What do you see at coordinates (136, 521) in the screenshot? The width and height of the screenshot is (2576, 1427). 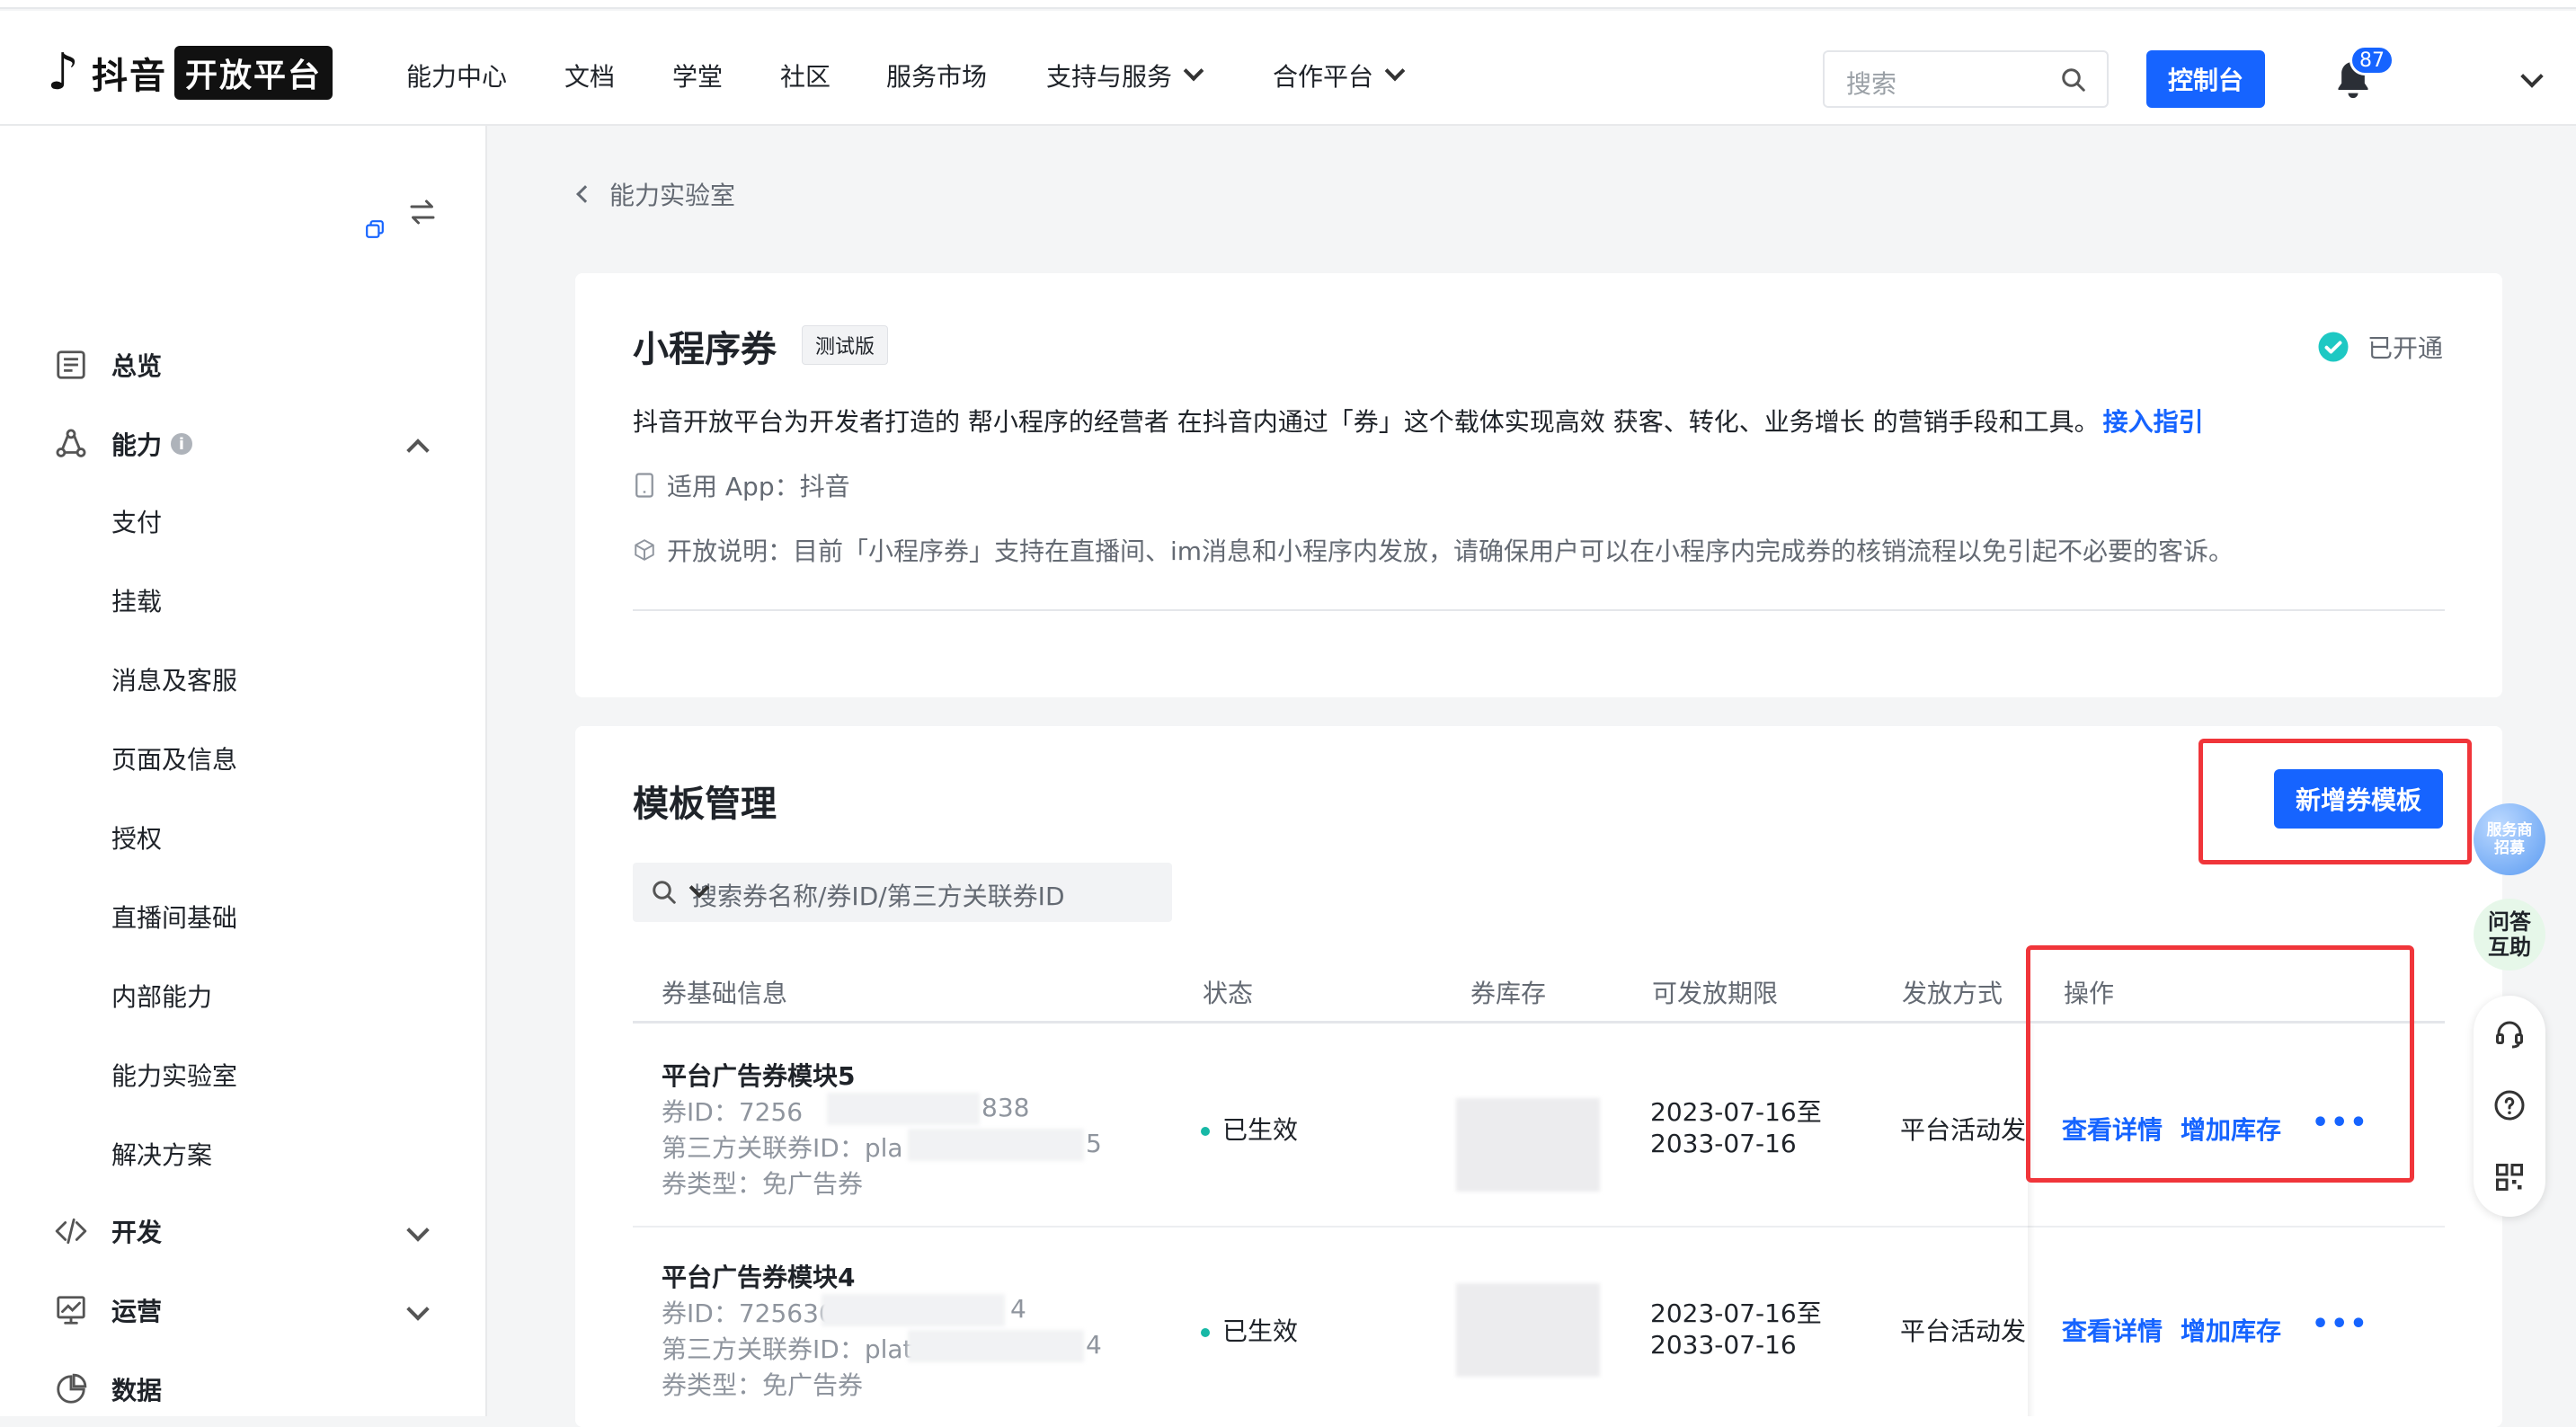 I see `sidebar-subitem-payment: 支付` at bounding box center [136, 521].